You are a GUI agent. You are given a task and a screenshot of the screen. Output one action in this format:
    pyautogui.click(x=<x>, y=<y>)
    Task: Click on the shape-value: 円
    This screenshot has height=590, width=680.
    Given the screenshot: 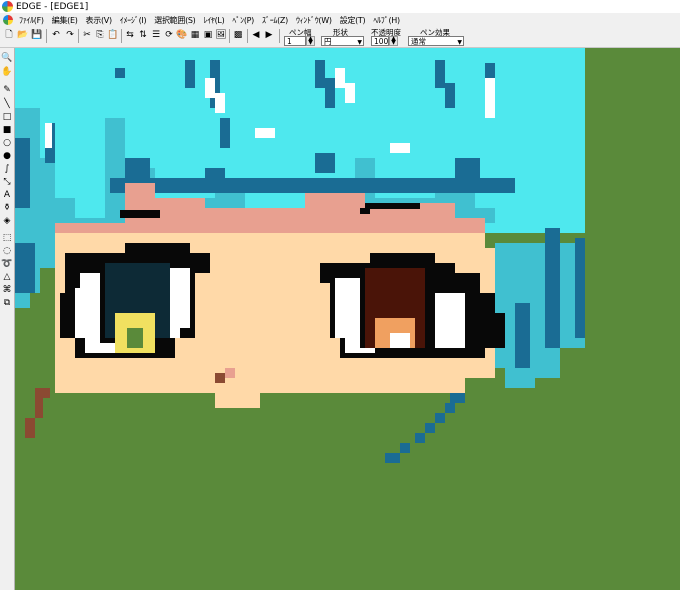 What is the action you would take?
    pyautogui.click(x=328, y=41)
    